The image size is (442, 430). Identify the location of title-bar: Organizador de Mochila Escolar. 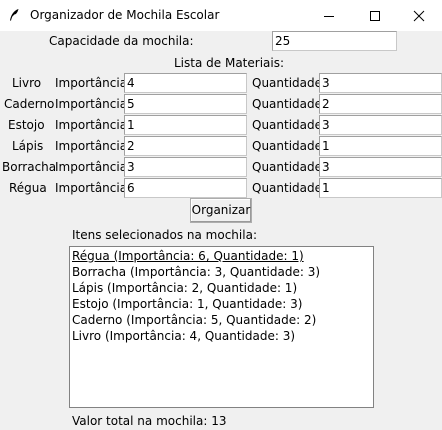
(221, 15).